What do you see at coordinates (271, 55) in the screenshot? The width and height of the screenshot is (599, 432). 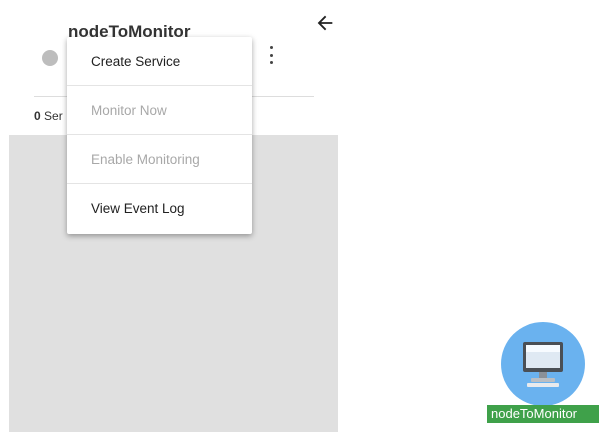 I see `more-vertical-icon` at bounding box center [271, 55].